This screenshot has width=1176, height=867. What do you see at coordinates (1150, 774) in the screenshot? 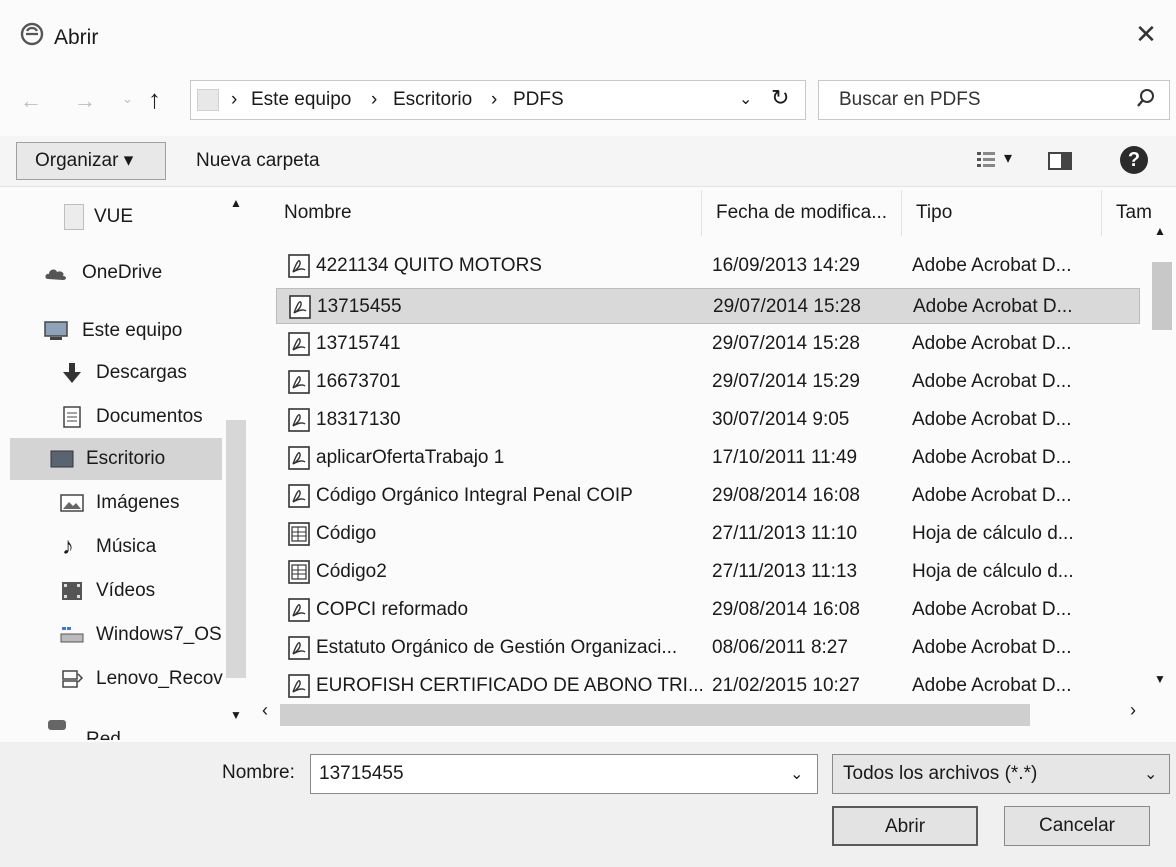
I see `file-type-dropdown-icon: ⌄` at bounding box center [1150, 774].